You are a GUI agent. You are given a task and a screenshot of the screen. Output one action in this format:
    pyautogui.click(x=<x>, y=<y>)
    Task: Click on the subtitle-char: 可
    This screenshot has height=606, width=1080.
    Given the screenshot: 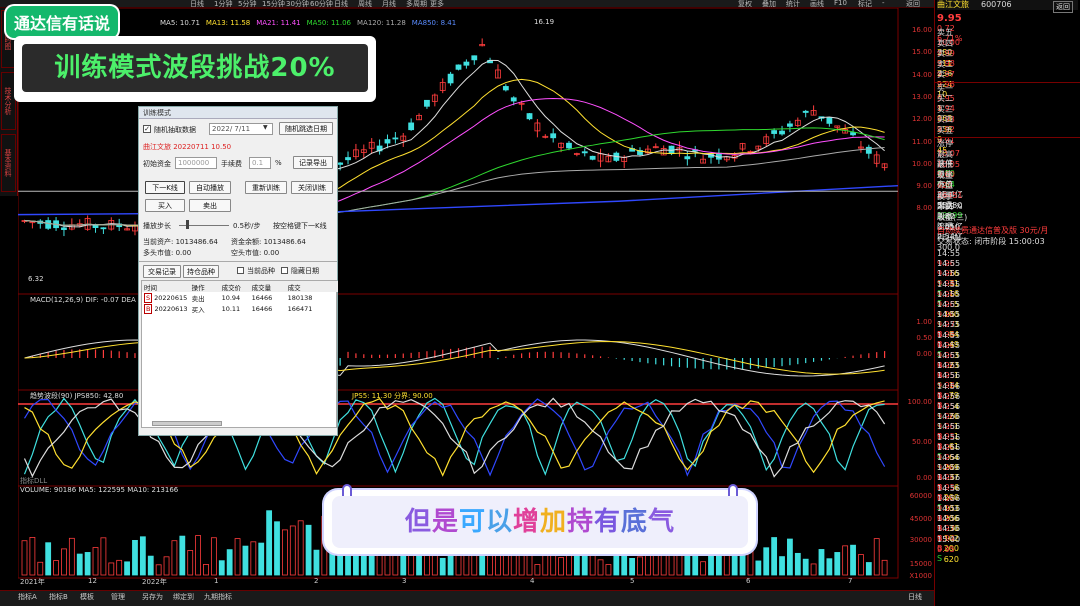 What is the action you would take?
    pyautogui.click(x=472, y=522)
    